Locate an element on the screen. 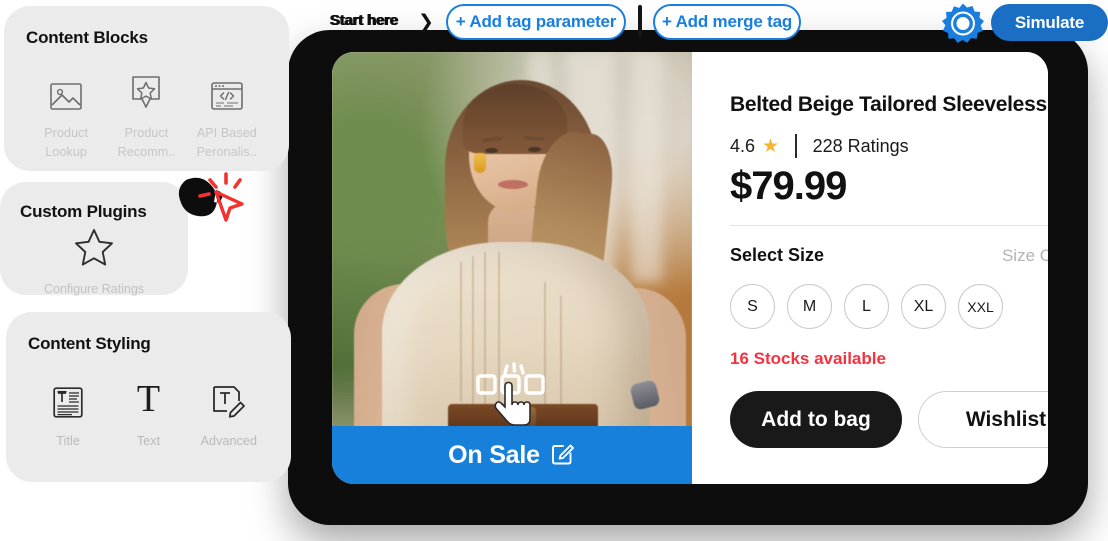 The width and height of the screenshot is (1108, 541). on-sale-banner: On Sale is located at coordinates (512, 455).